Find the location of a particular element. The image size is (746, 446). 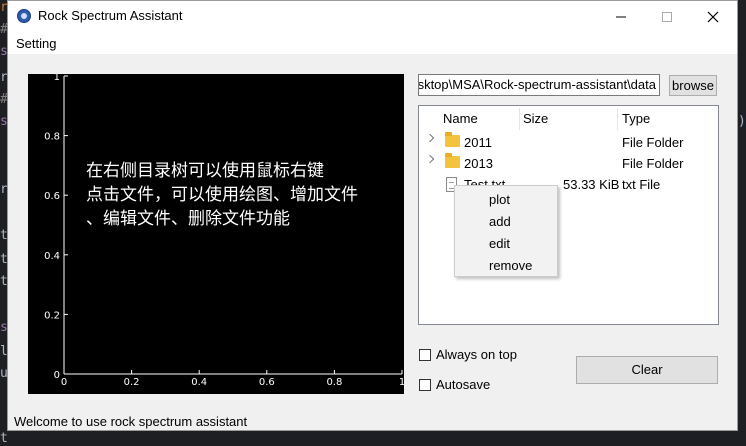

minimize-icon is located at coordinates (621, 16).